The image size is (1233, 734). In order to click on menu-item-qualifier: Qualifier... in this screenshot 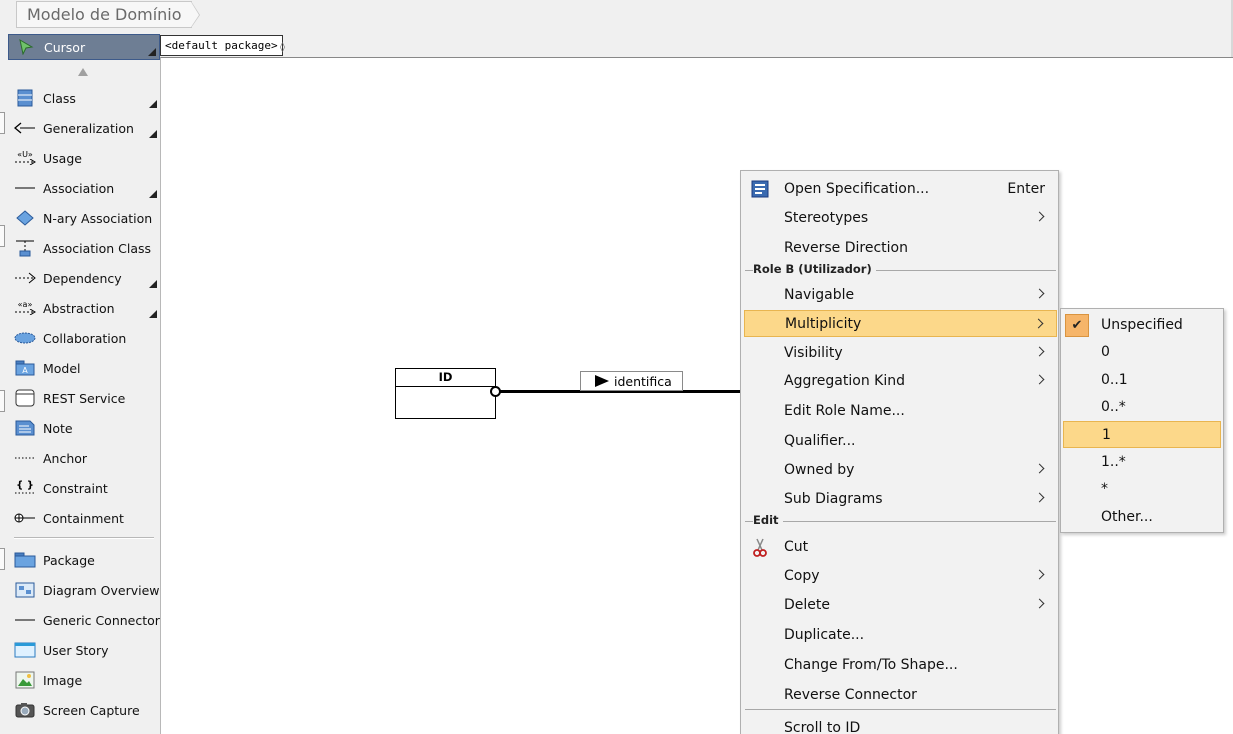, I will do `click(900, 440)`.